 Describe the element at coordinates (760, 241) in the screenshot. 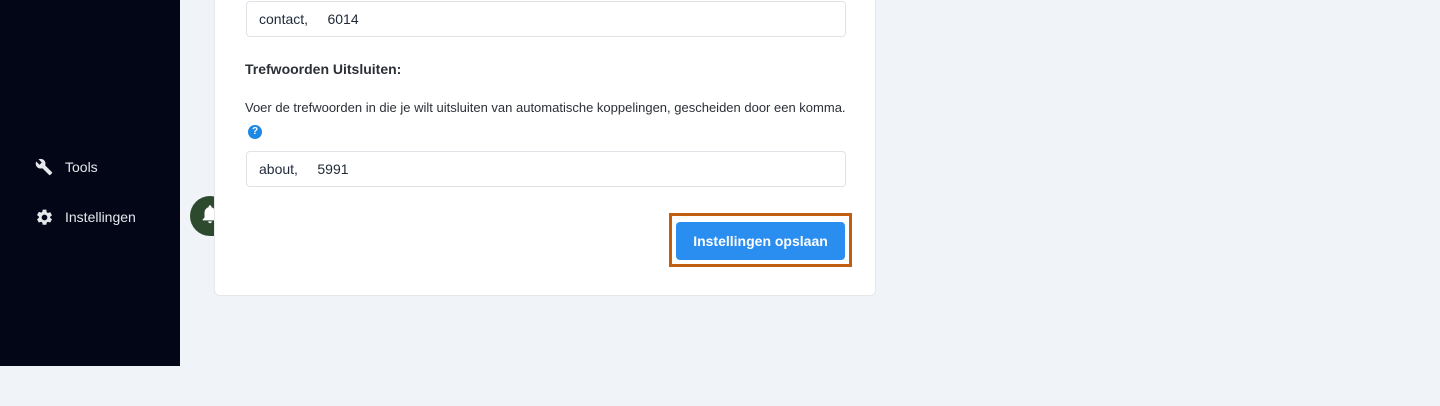

I see `save-settings-button: Instellingen opslaan` at that location.